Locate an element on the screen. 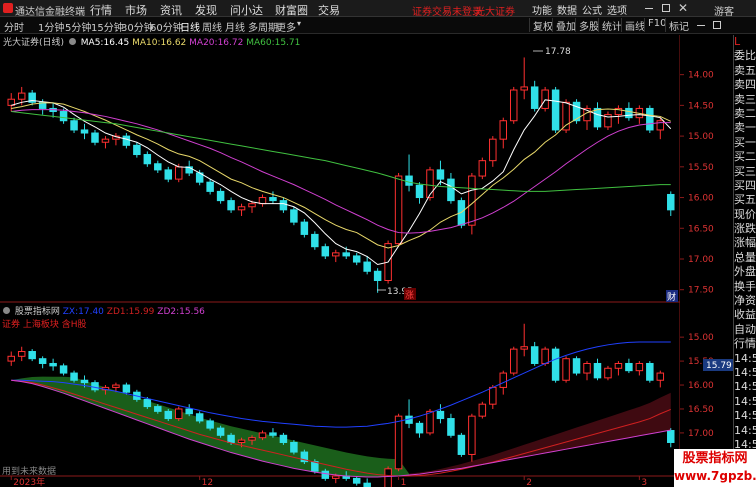 This screenshot has width=756, height=487. y-tick-label: 16.50 is located at coordinates (701, 229).